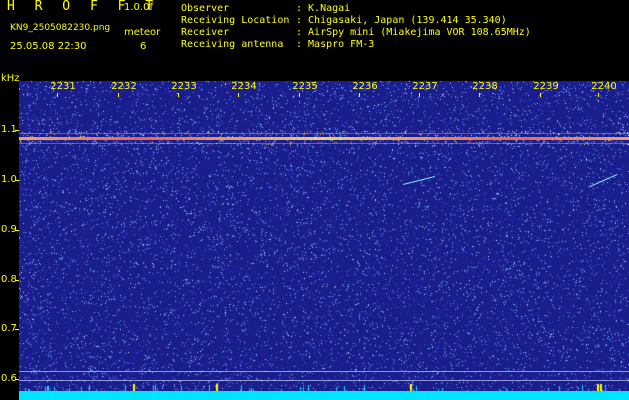 Image resolution: width=629 pixels, height=400 pixels. Describe the element at coordinates (335, 44) in the screenshot. I see `info-antenna-value: : Maspro FM-3` at that location.